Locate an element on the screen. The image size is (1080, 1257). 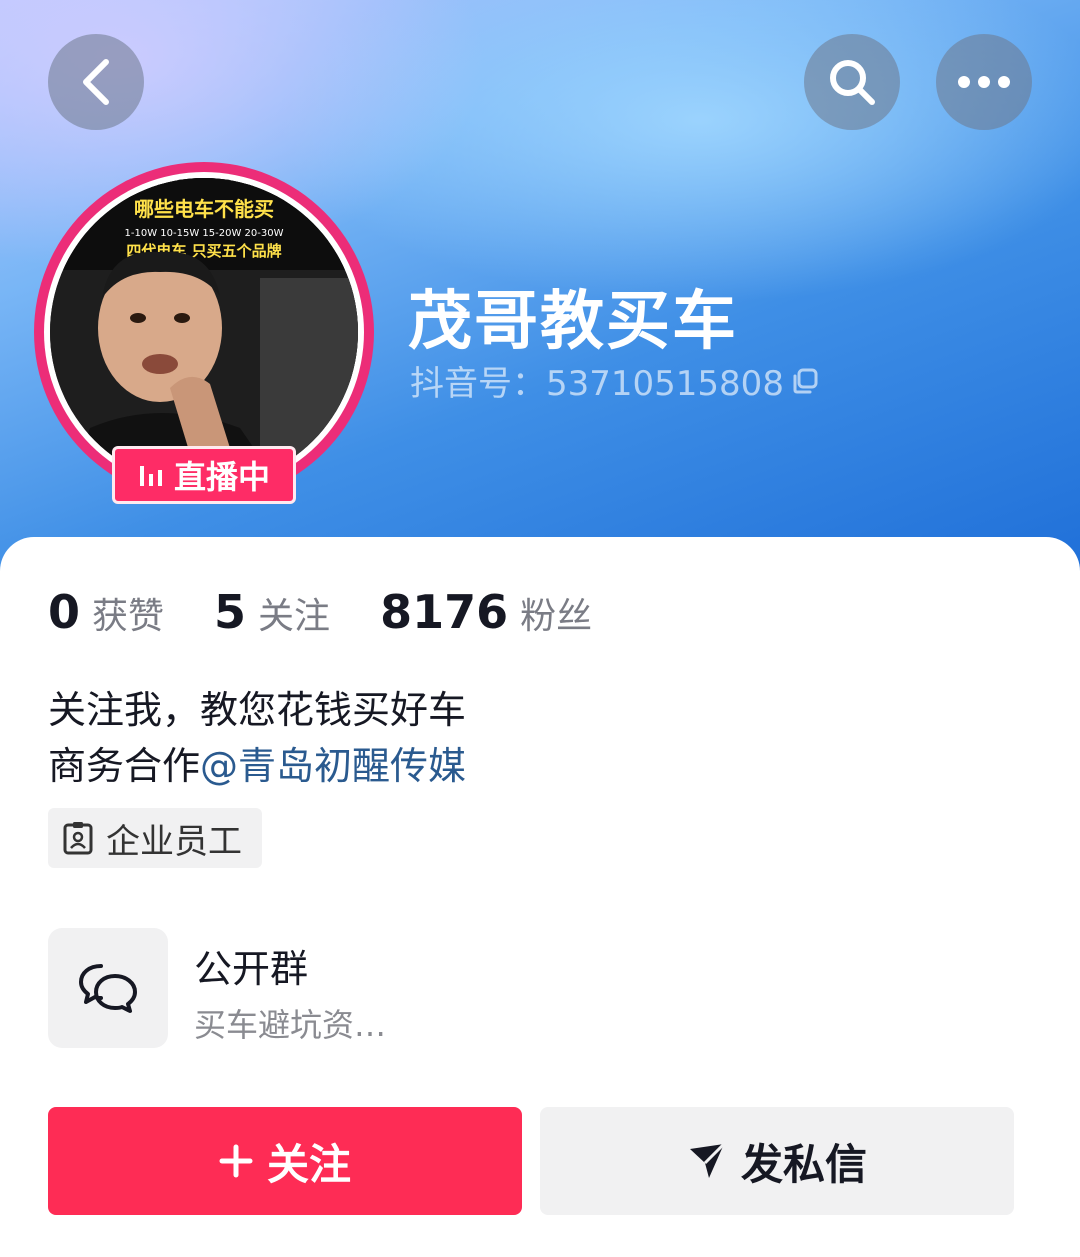
tag-label: 企业员工 is located at coordinates (174, 841).